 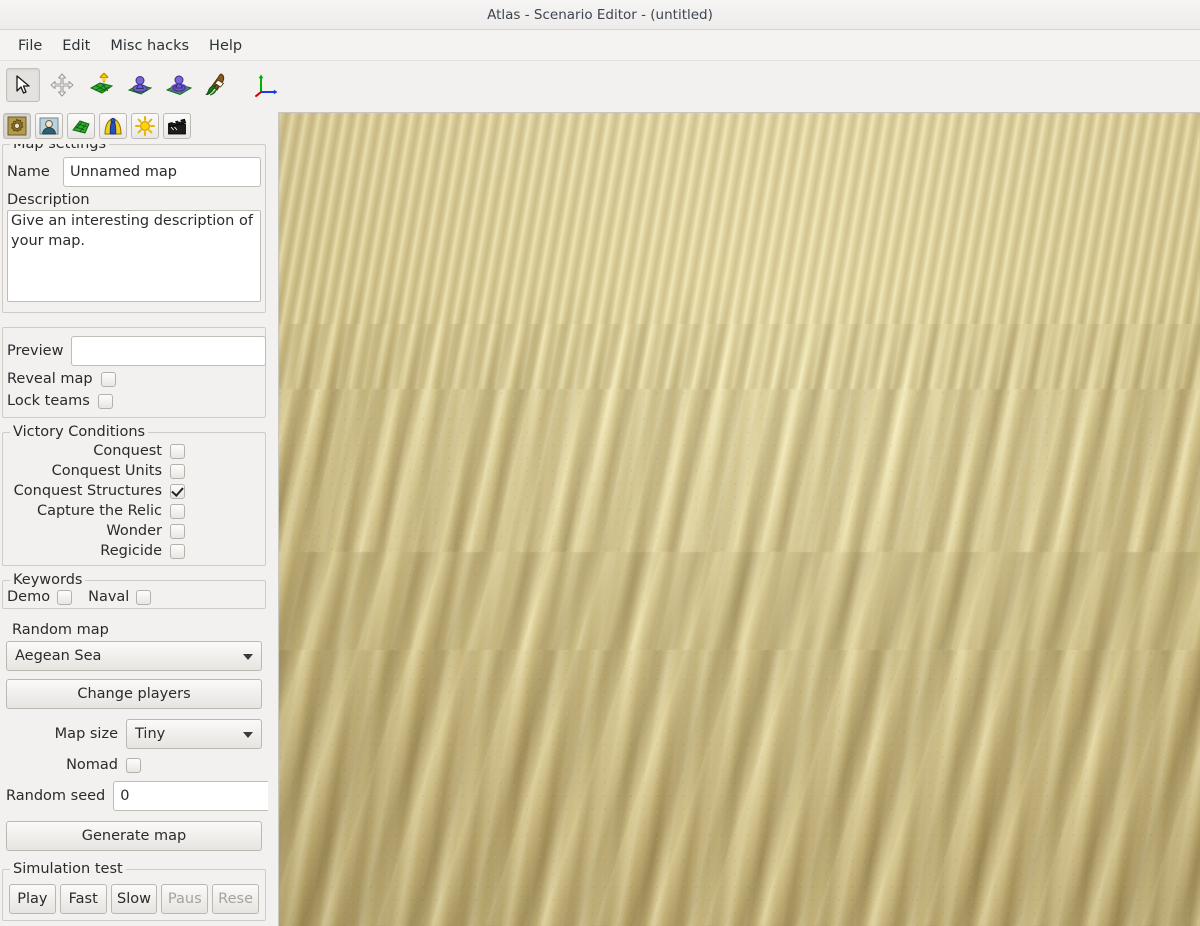 I want to click on tool-place-object, so click(x=140, y=85).